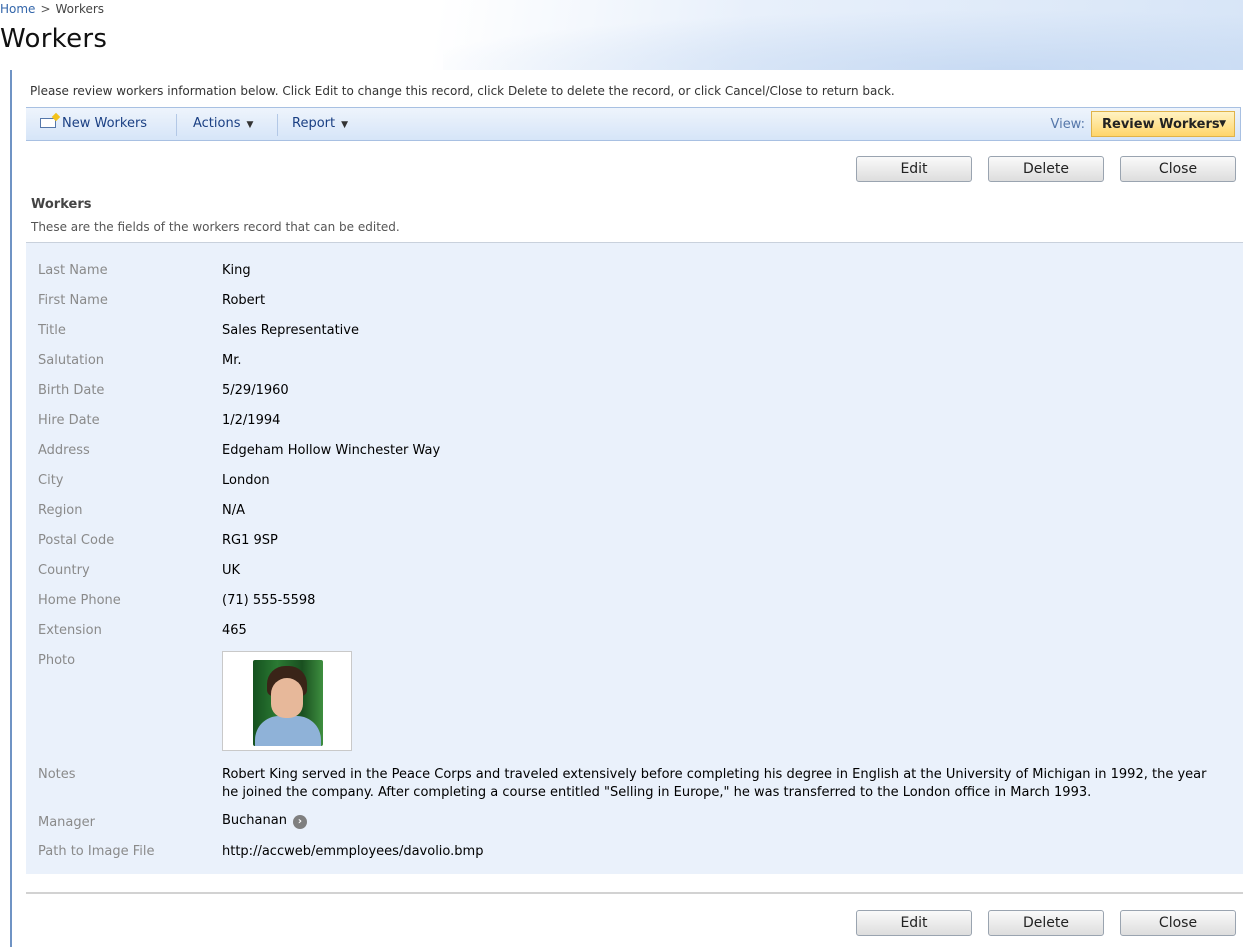 This screenshot has width=1243, height=947. What do you see at coordinates (290, 330) in the screenshot?
I see `field-value-title: Sales Representative` at bounding box center [290, 330].